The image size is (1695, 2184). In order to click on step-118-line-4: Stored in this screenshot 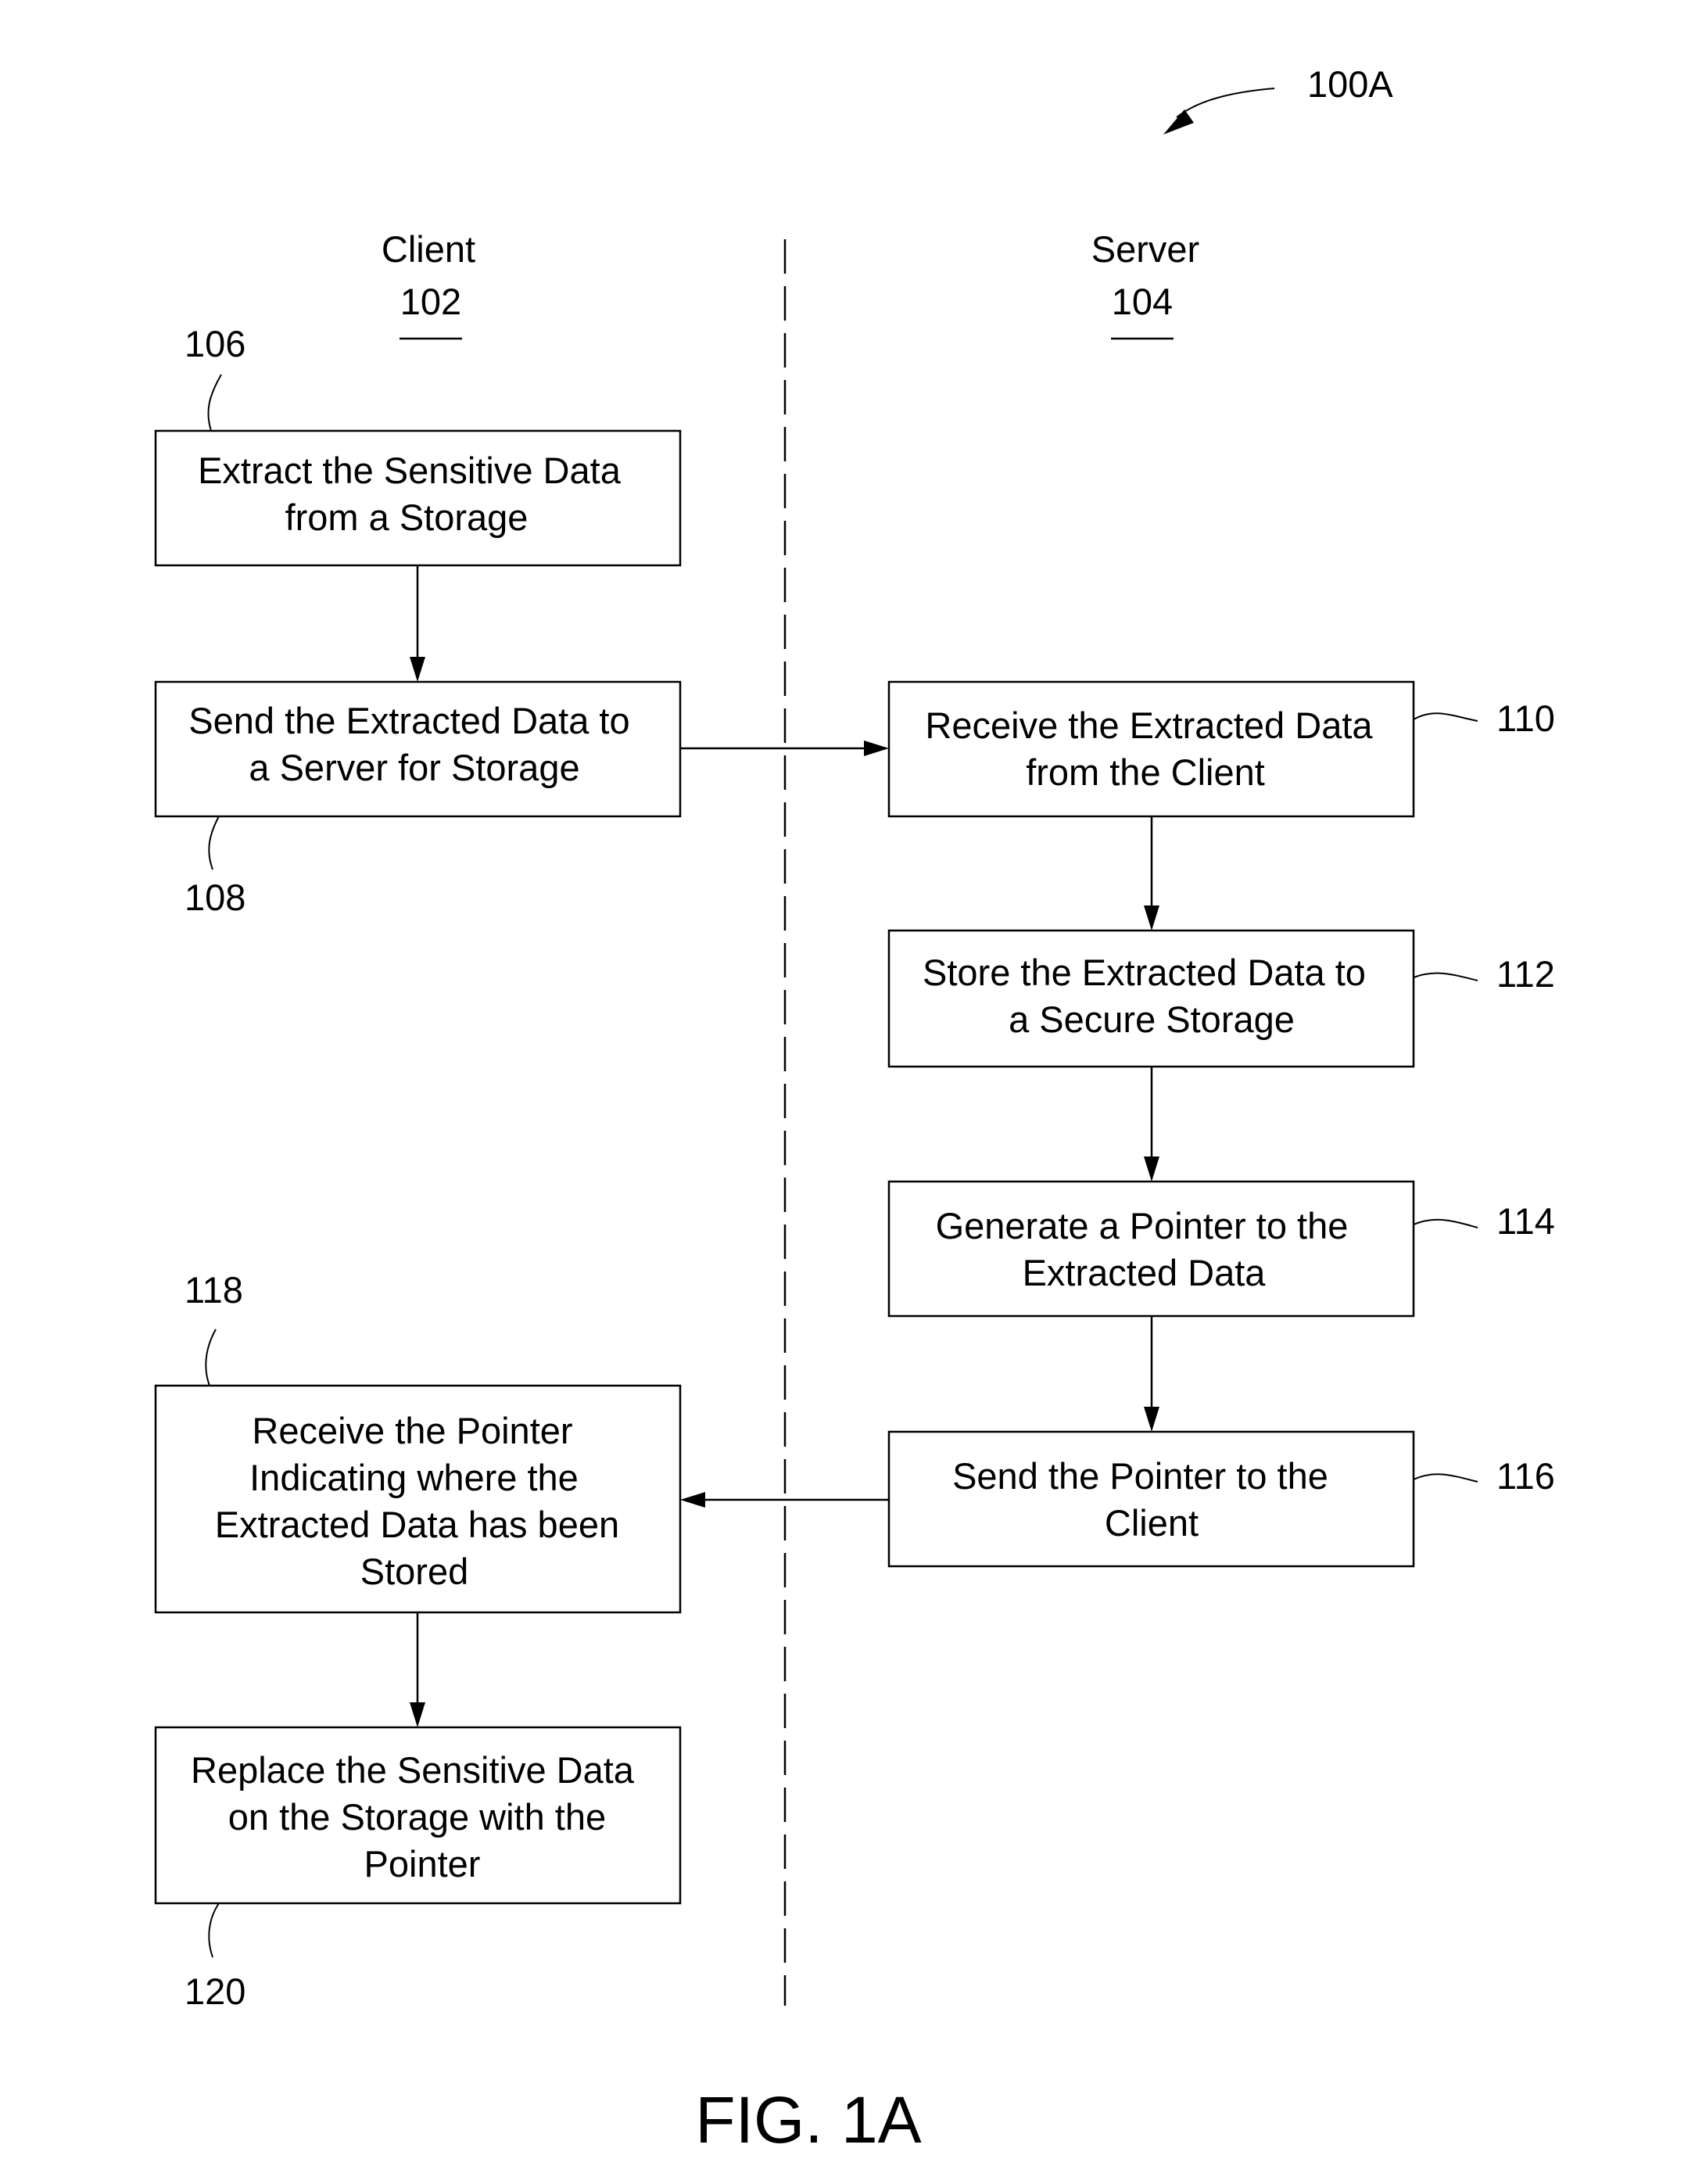, I will do `click(414, 1571)`.